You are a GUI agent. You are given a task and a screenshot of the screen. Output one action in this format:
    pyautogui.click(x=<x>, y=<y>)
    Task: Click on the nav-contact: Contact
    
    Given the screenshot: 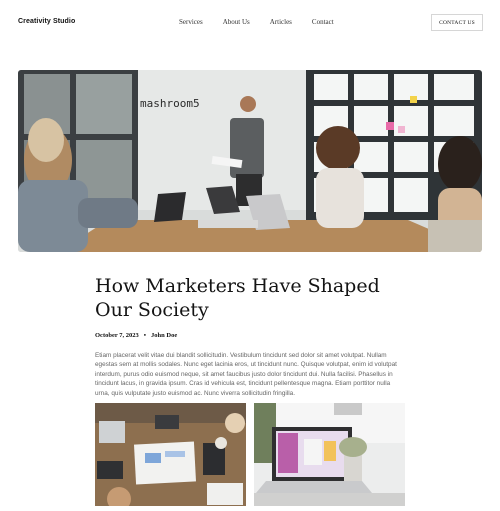 What is the action you would take?
    pyautogui.click(x=323, y=22)
    